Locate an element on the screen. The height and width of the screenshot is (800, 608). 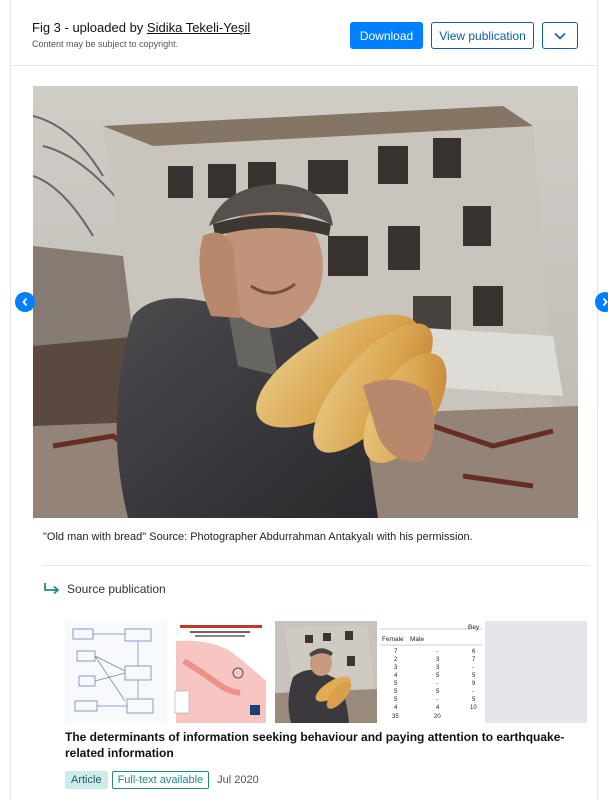
next-figure-button is located at coordinates (601, 302).